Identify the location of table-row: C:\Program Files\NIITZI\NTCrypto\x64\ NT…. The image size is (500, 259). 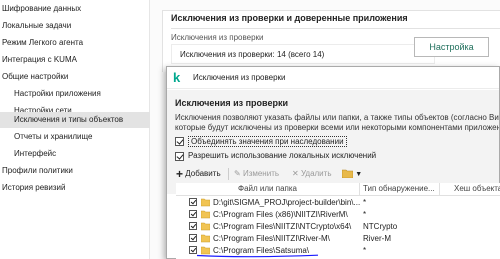
(338, 226).